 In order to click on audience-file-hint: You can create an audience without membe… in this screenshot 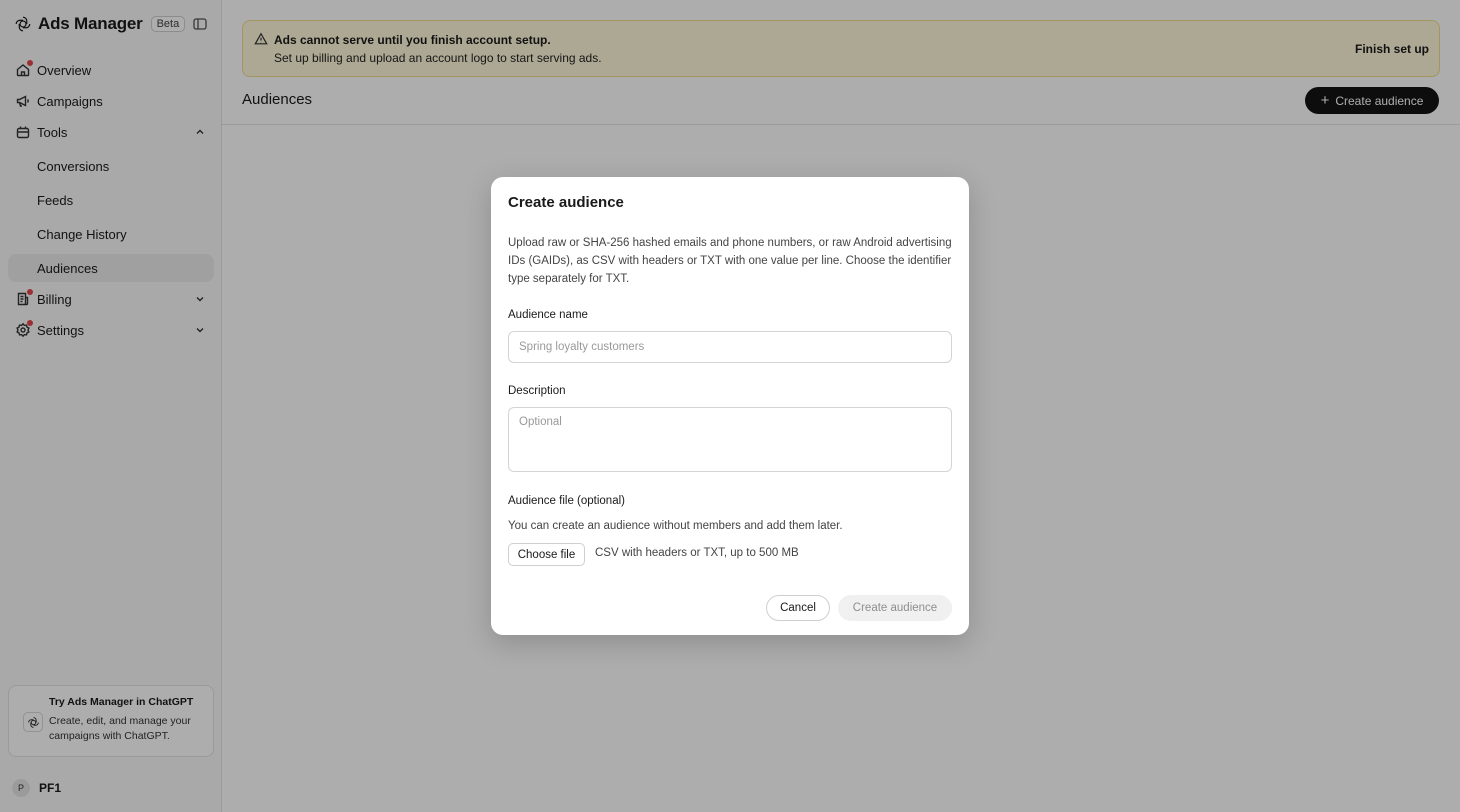, I will do `click(675, 526)`.